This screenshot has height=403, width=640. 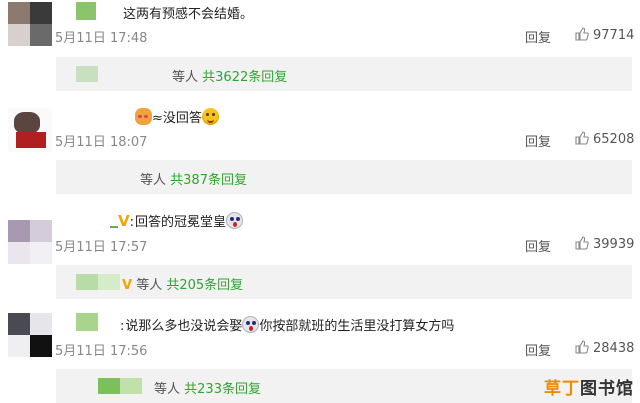 What do you see at coordinates (210, 116) in the screenshot?
I see `smirk-emoji-icon` at bounding box center [210, 116].